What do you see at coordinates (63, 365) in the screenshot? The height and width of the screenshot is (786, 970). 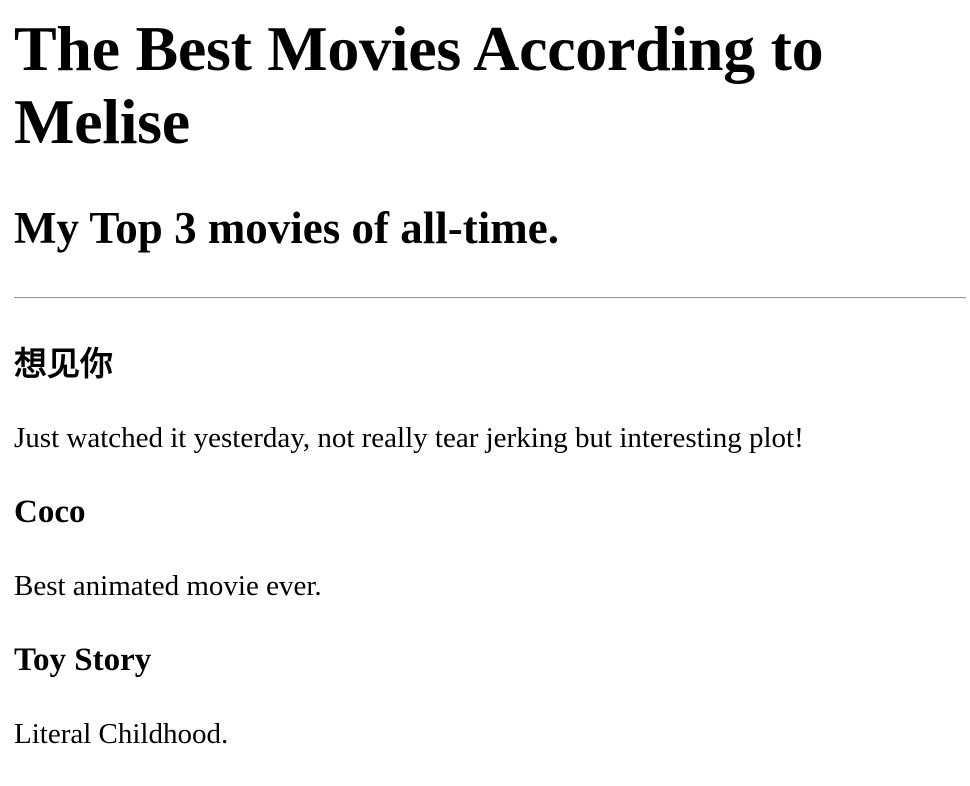 I see `movie-title: 想见你` at bounding box center [63, 365].